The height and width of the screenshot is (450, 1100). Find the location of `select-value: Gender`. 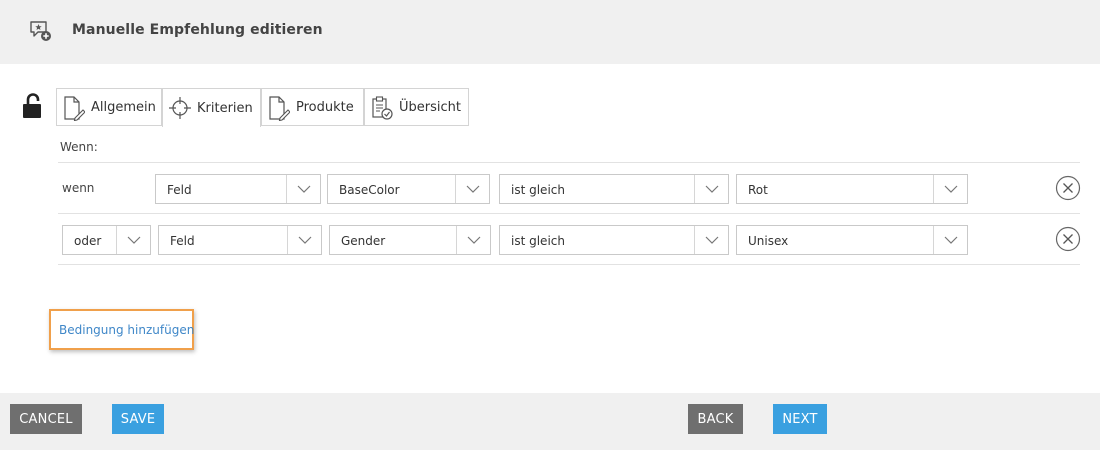

select-value: Gender is located at coordinates (363, 241).